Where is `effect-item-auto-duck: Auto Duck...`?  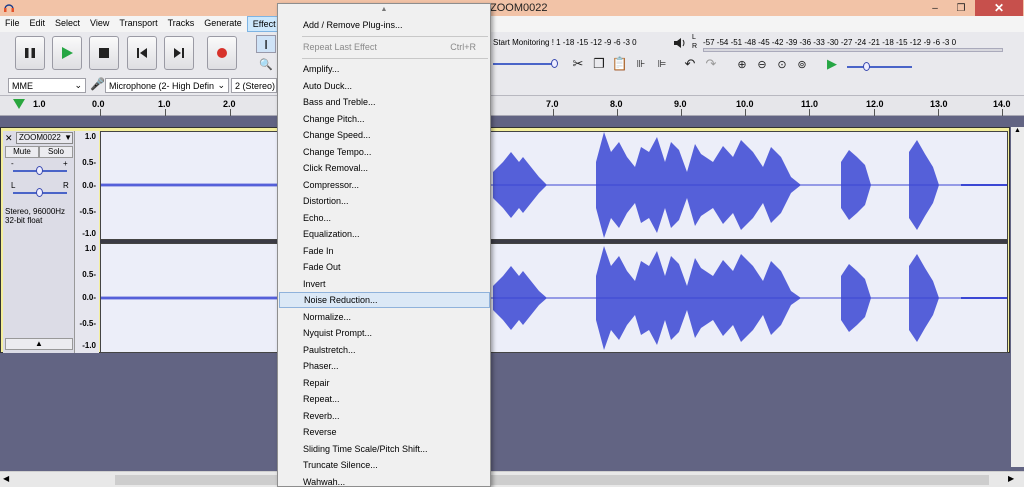
effect-item-auto-duck: Auto Duck... is located at coordinates (384, 86).